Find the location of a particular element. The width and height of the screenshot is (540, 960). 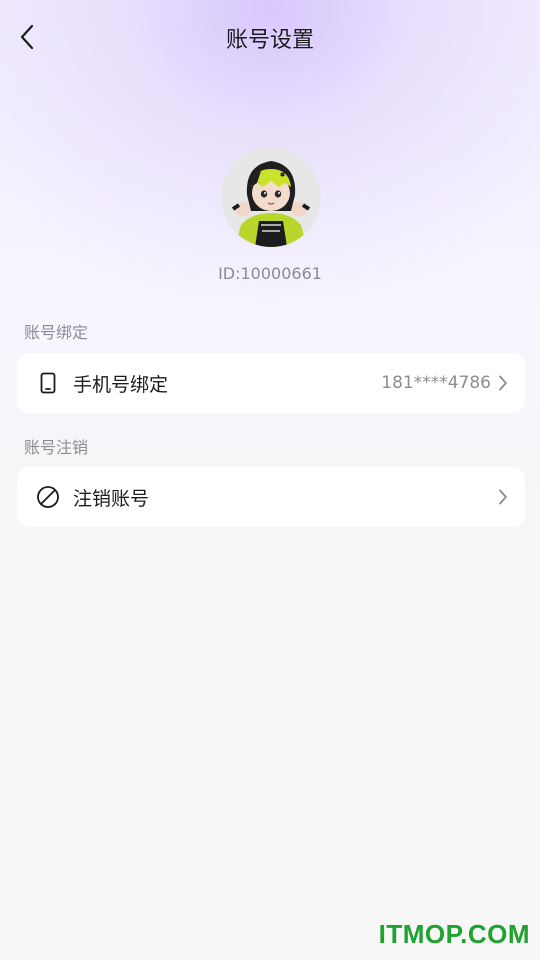

ban-icon is located at coordinates (48, 497).